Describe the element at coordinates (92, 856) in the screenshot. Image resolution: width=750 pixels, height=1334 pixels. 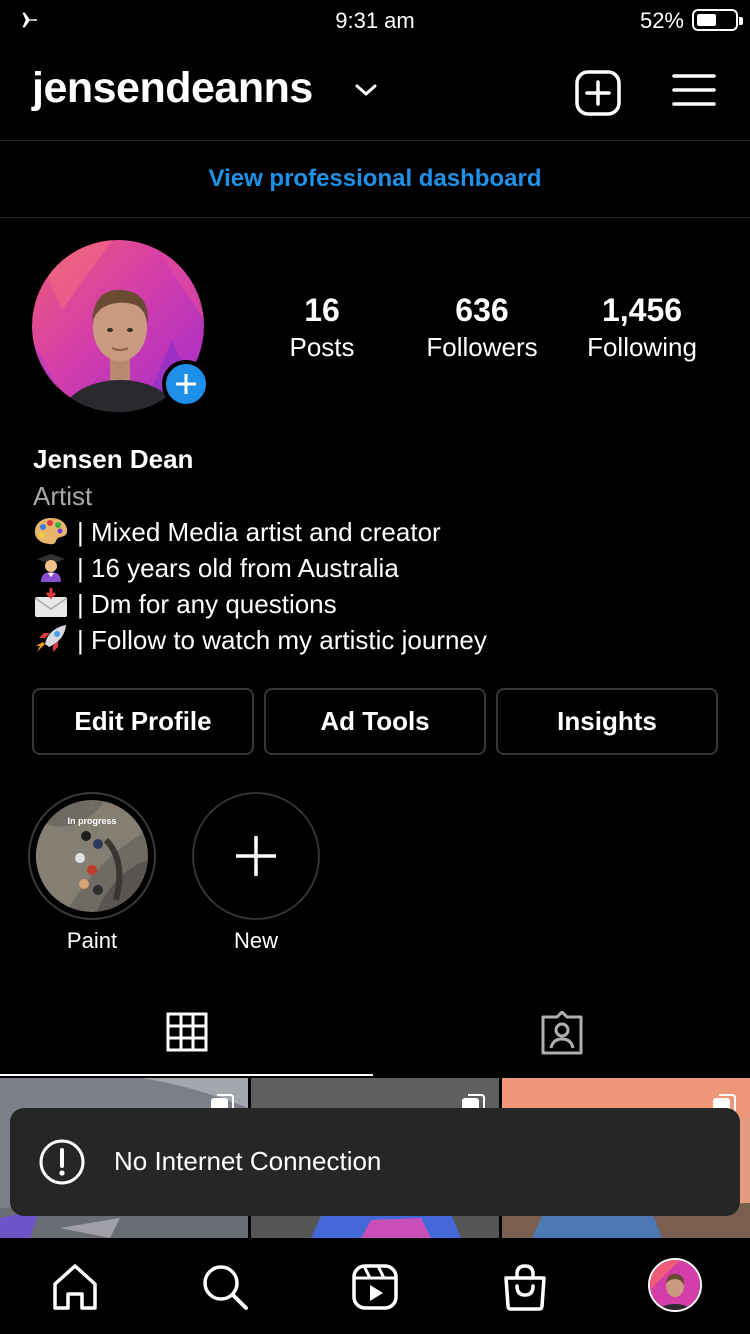
I see `highlight-cover: In progress` at that location.